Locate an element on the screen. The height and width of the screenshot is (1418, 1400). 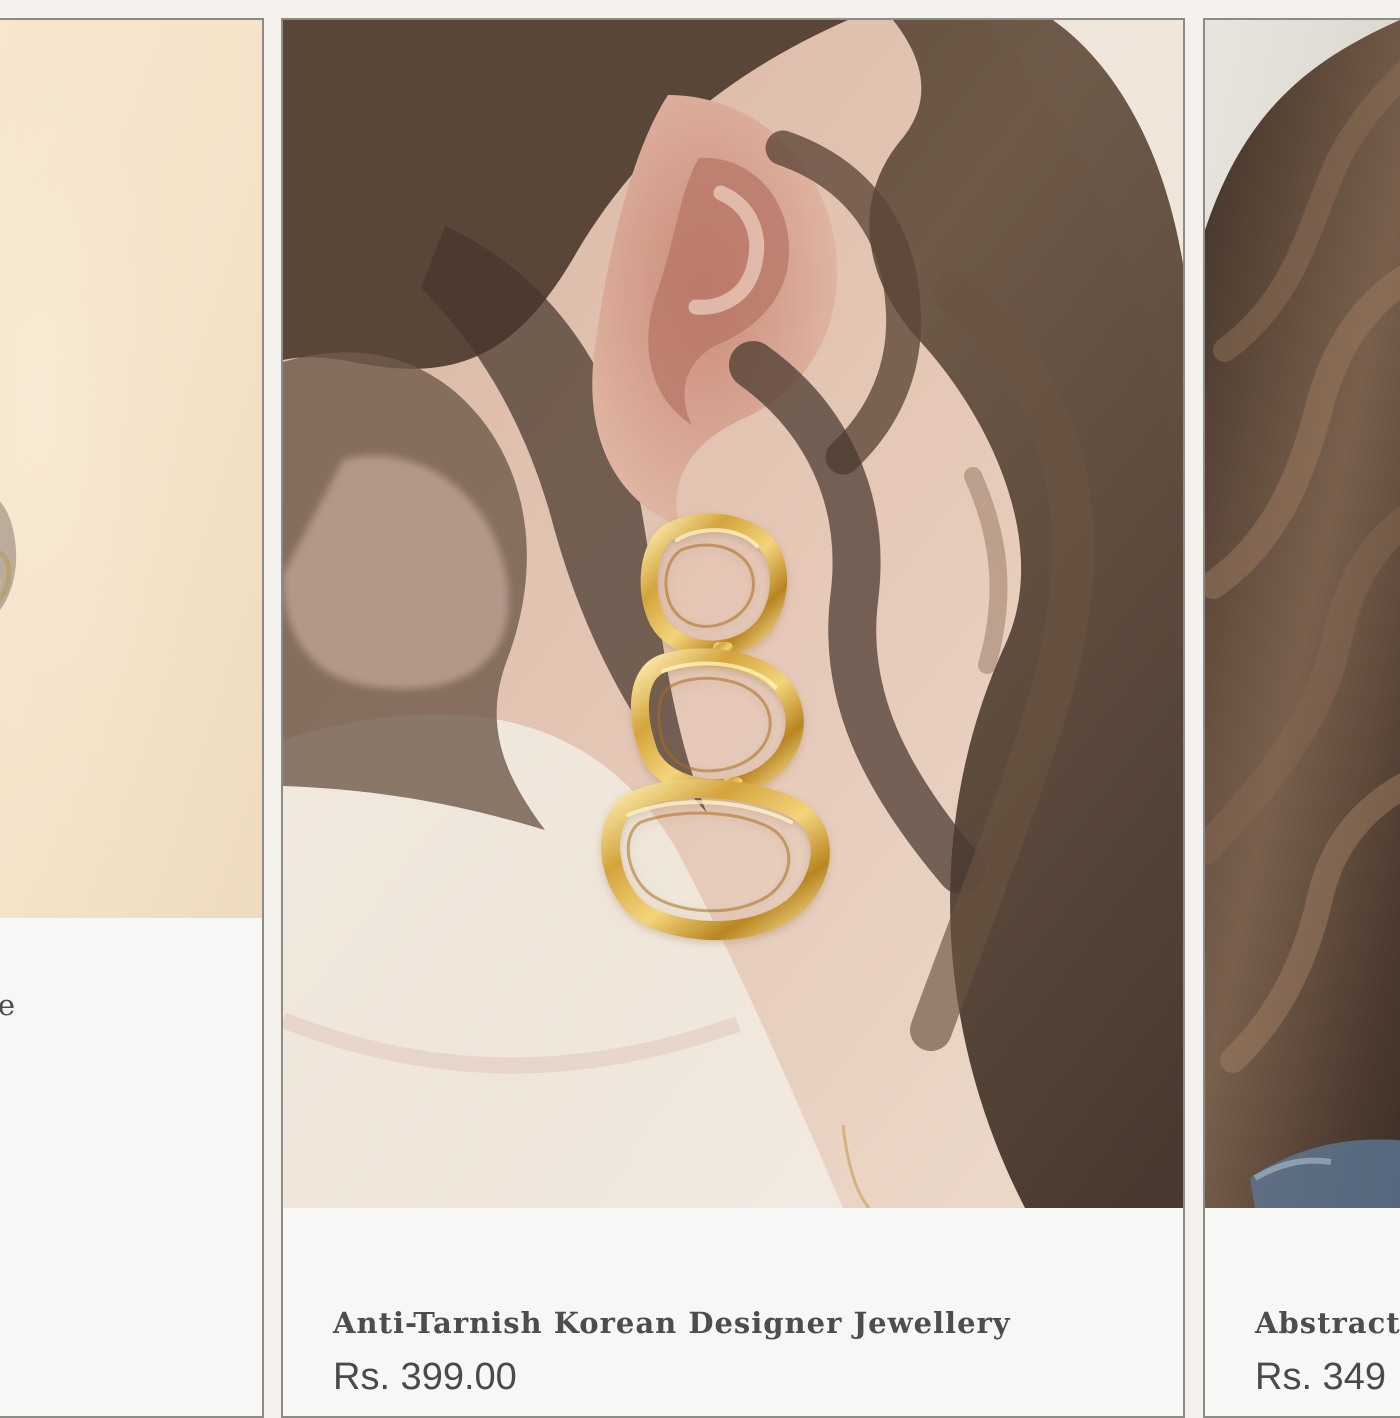
product-image-left is located at coordinates (131, 469).